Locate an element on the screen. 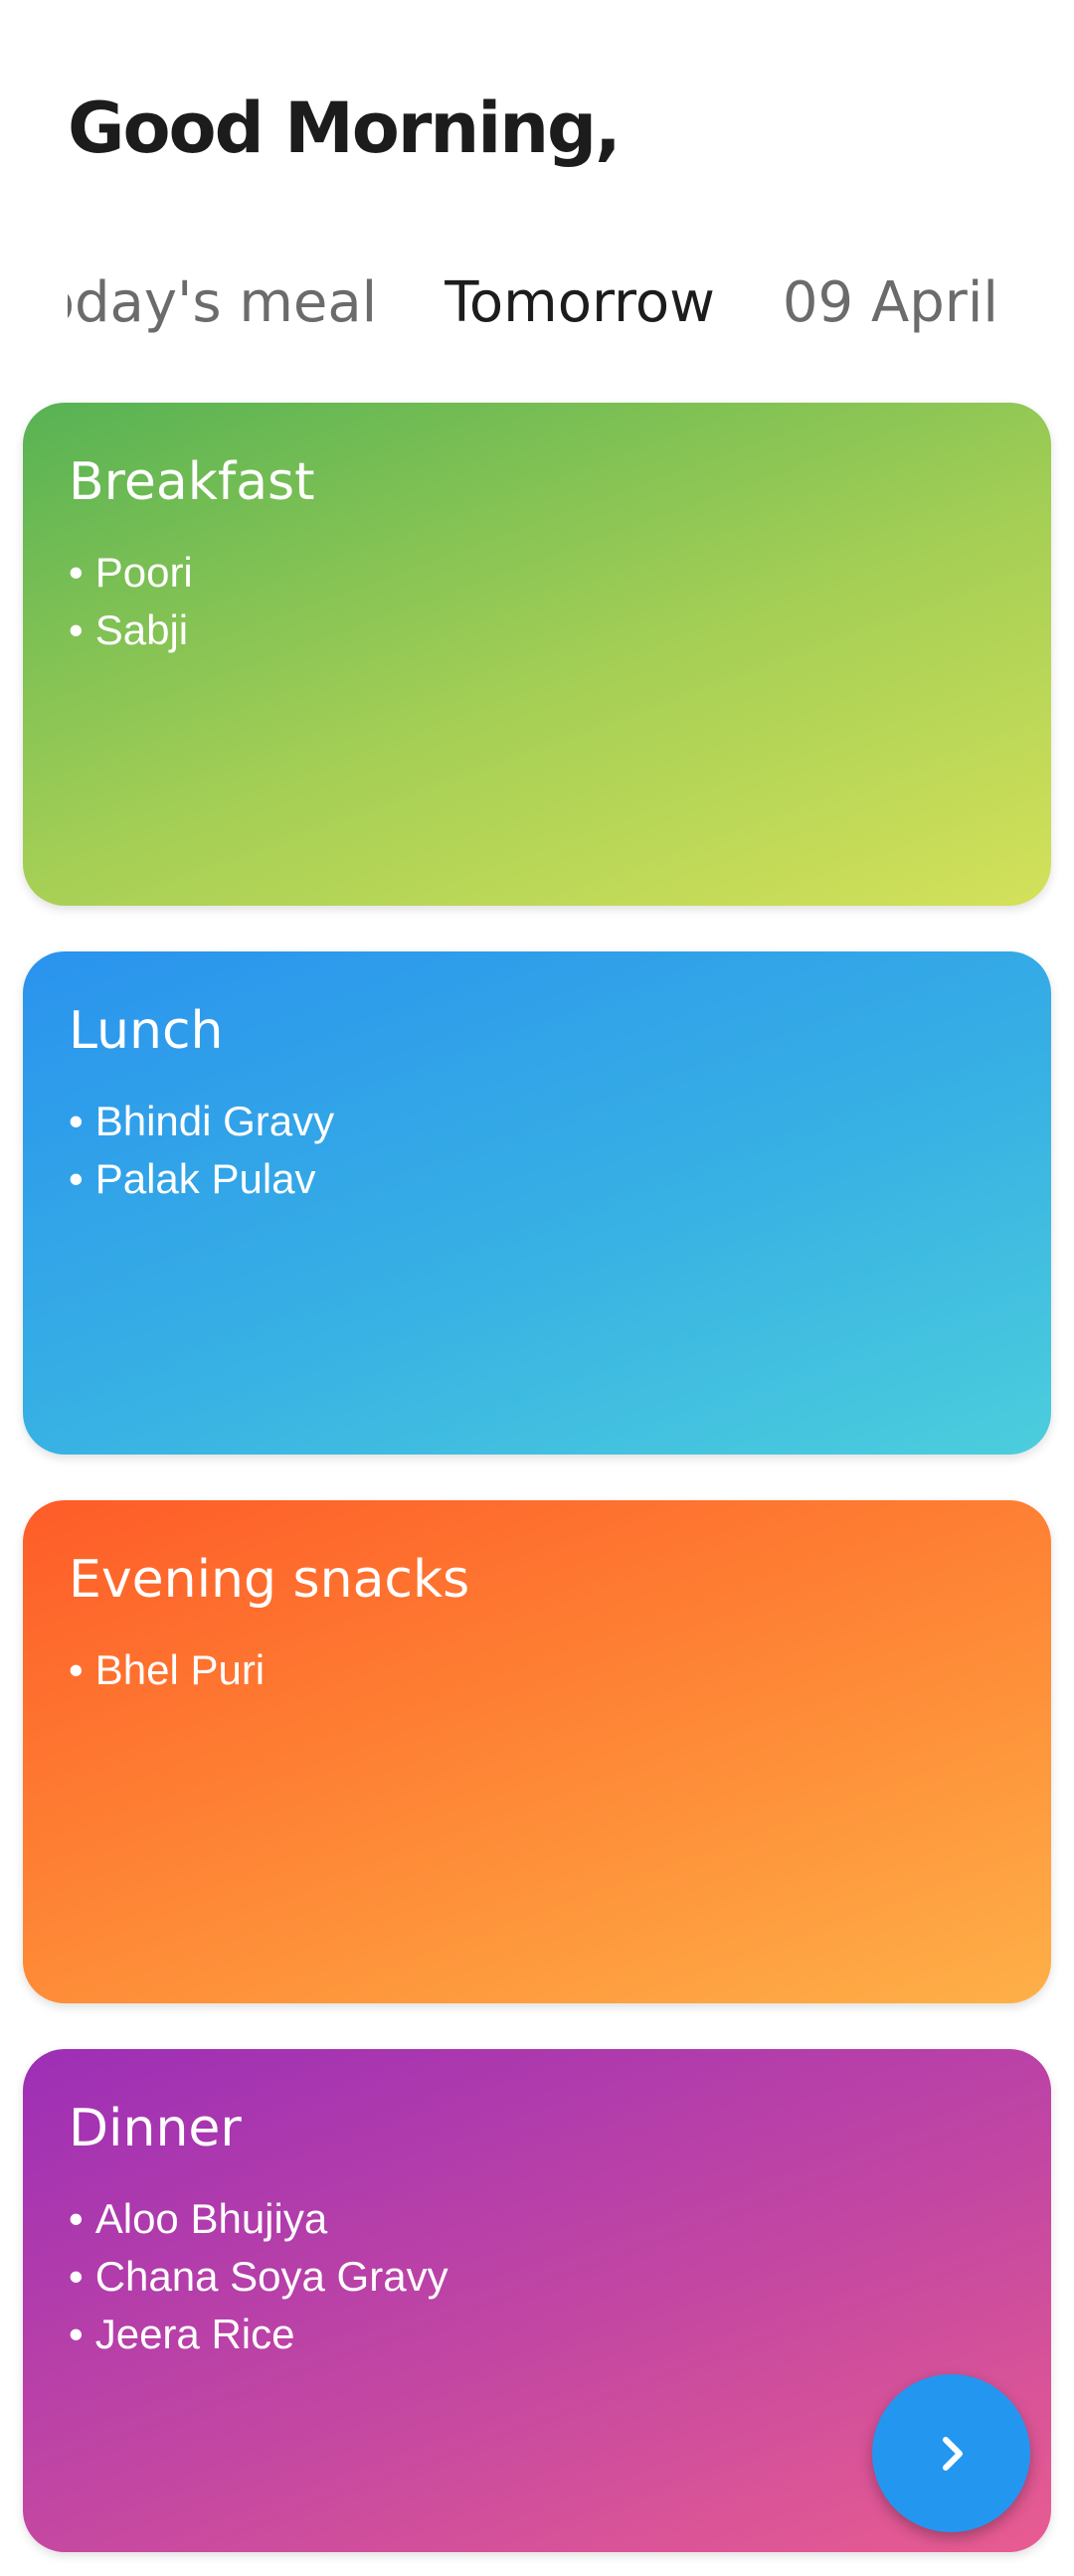 The width and height of the screenshot is (1074, 2576). meal-item-list: • Bhel Puri is located at coordinates (560, 1670).